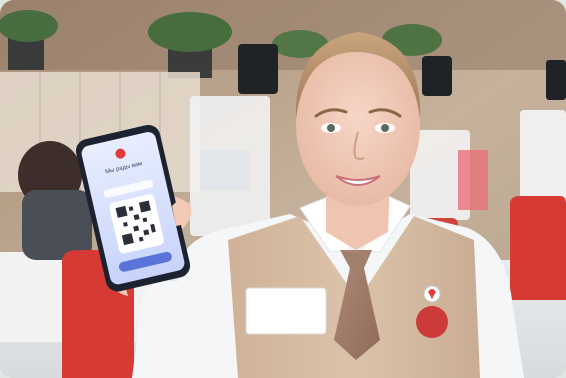  What do you see at coordinates (556, 80) in the screenshot?
I see `speaker-far-right` at bounding box center [556, 80].